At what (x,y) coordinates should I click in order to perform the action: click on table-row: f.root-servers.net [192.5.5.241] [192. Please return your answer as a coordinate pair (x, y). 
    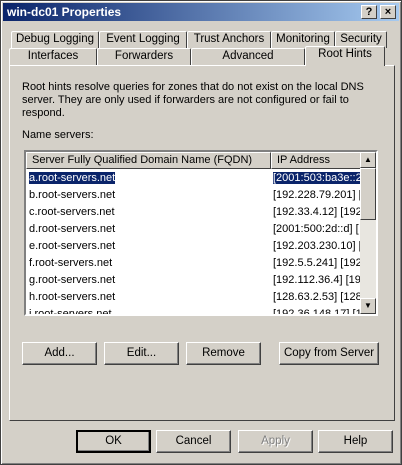
    Looking at the image, I should click on (195, 263).